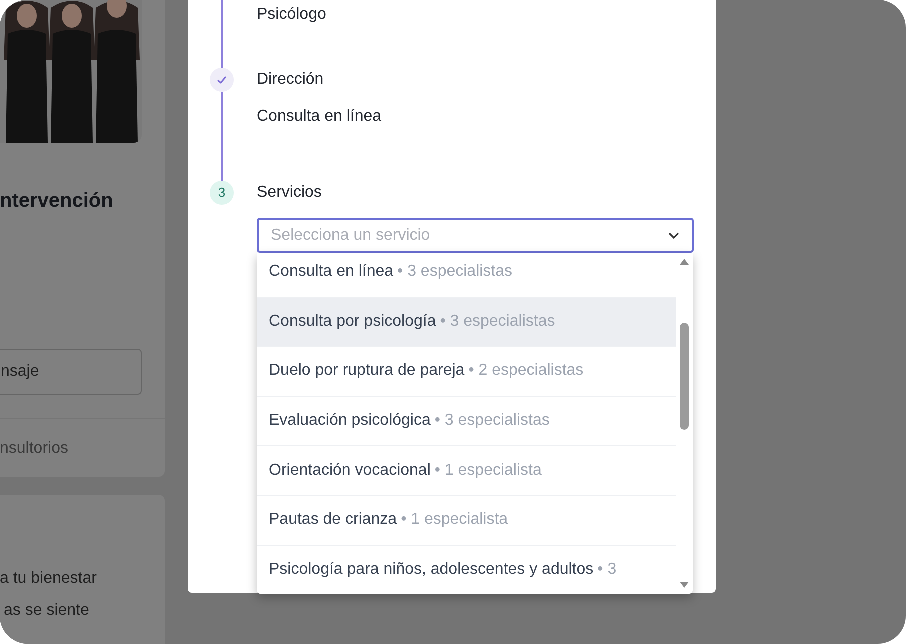 Image resolution: width=906 pixels, height=644 pixels. Describe the element at coordinates (475, 235) in the screenshot. I see `service-select: Selecciona un servicio` at that location.